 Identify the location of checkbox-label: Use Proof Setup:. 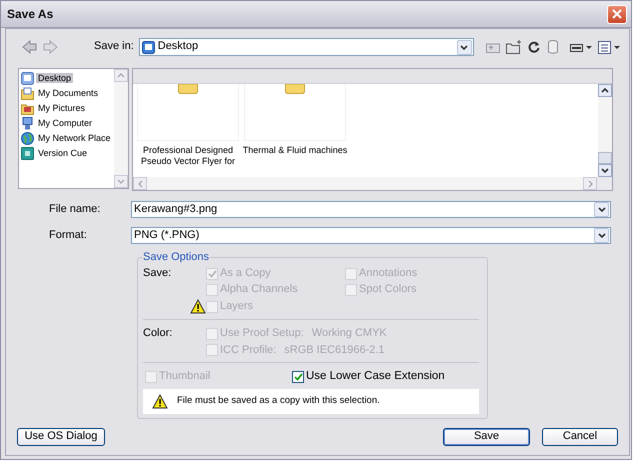
(262, 334).